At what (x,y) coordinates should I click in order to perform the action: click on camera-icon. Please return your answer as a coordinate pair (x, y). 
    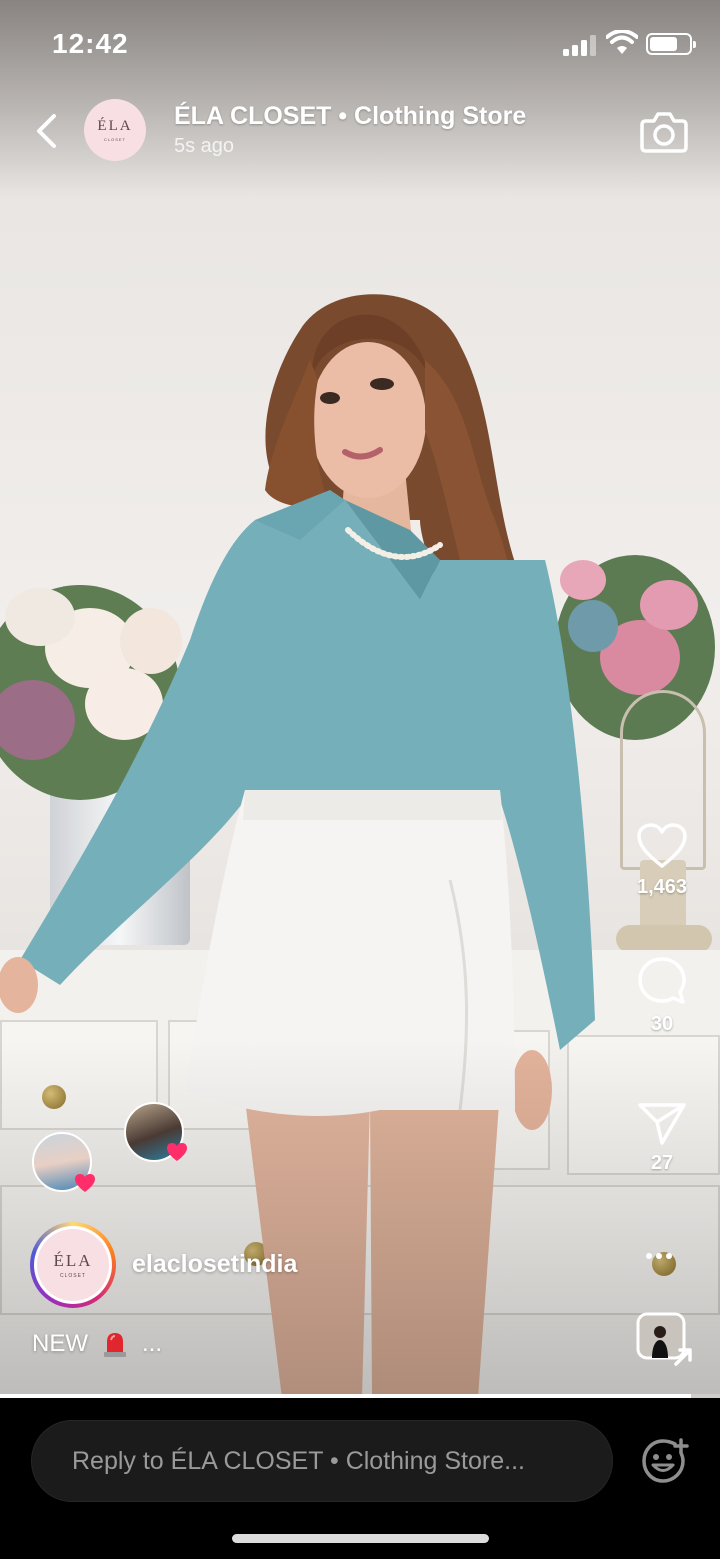
    Looking at the image, I should click on (664, 131).